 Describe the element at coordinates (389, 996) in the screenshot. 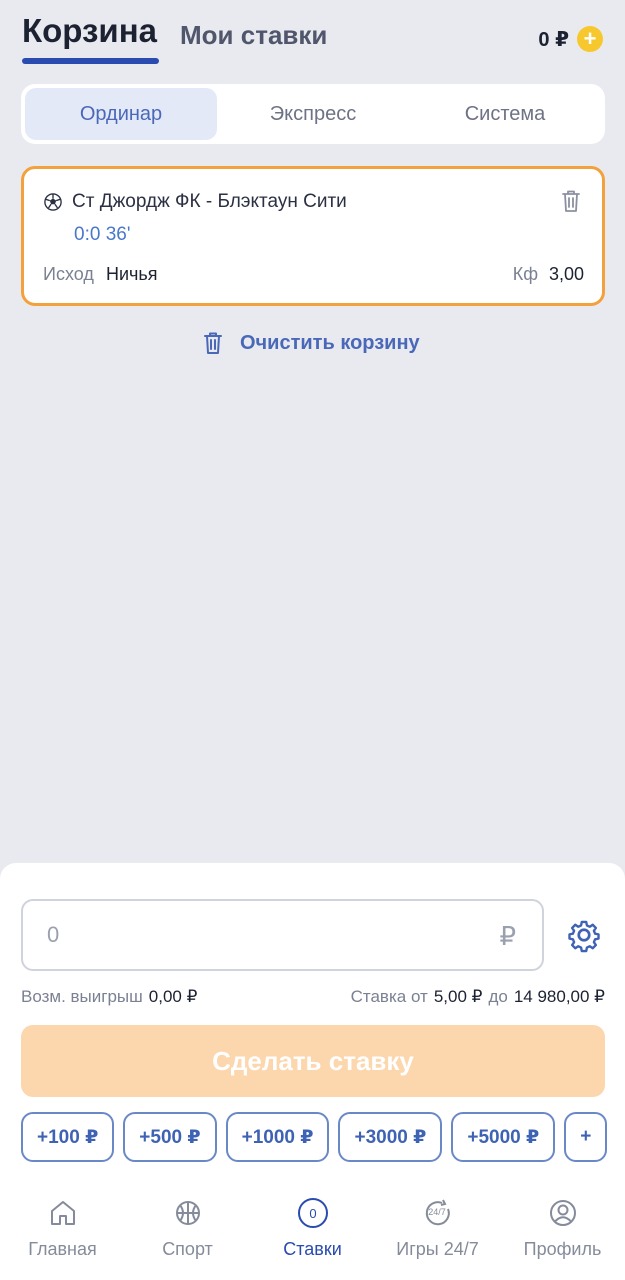

I see `limit-from-label: Ставка от` at that location.